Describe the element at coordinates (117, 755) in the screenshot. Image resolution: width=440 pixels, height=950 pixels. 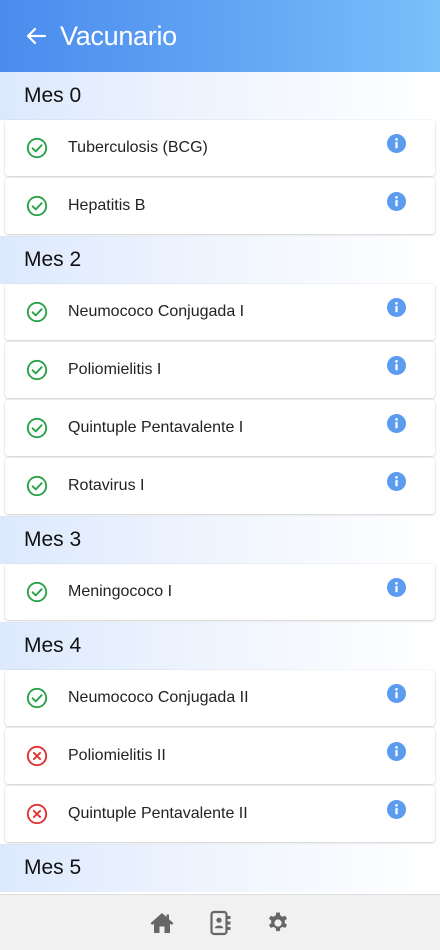
I see `vaccine-name: Poliomielitis II` at that location.